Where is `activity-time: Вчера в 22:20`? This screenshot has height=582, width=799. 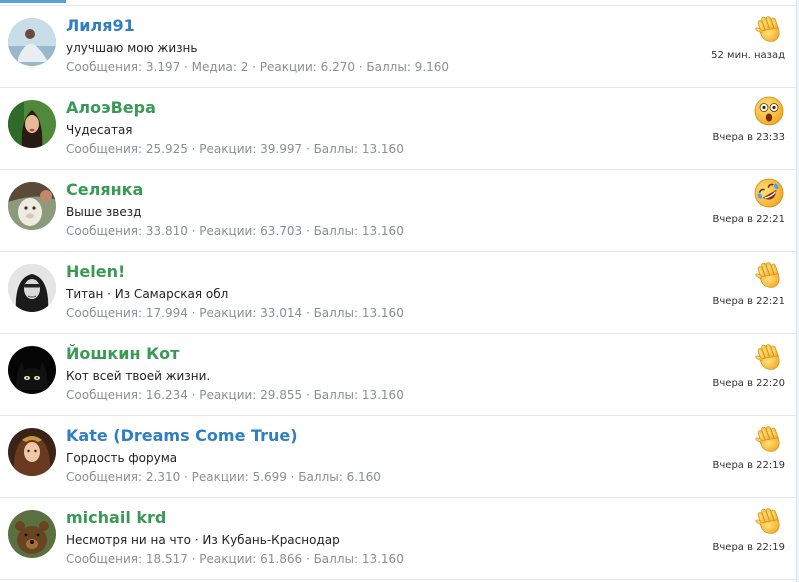
activity-time: Вчера в 22:20 is located at coordinates (748, 383).